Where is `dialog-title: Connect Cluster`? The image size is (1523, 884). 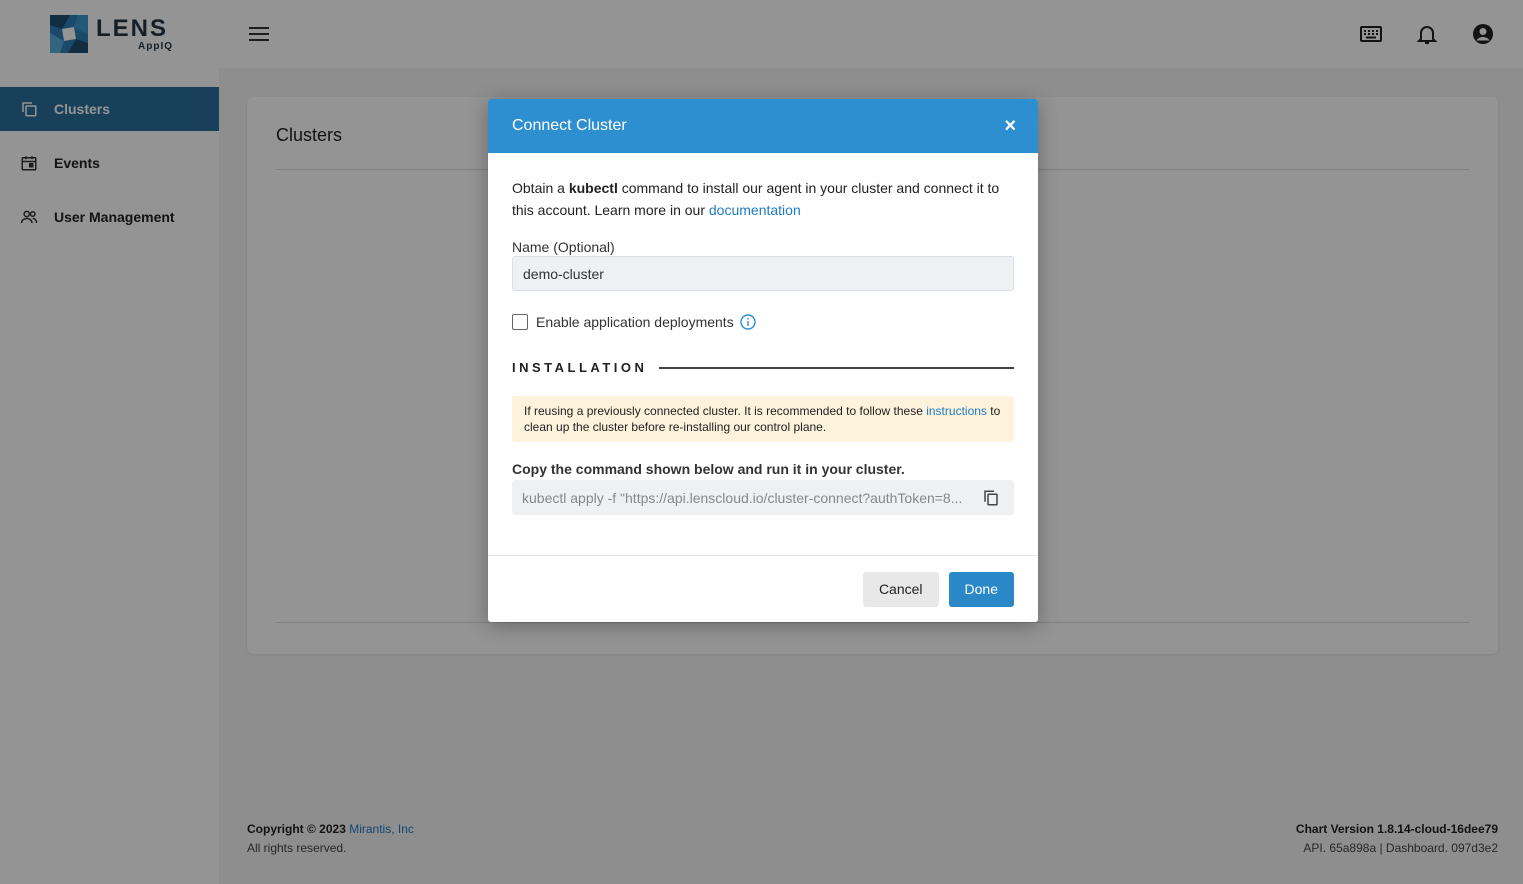 dialog-title: Connect Cluster is located at coordinates (569, 125).